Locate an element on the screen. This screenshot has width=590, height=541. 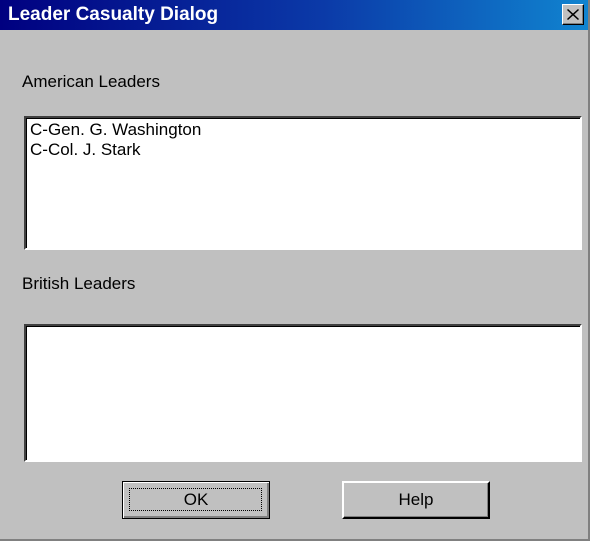
focus-rect is located at coordinates (195, 499).